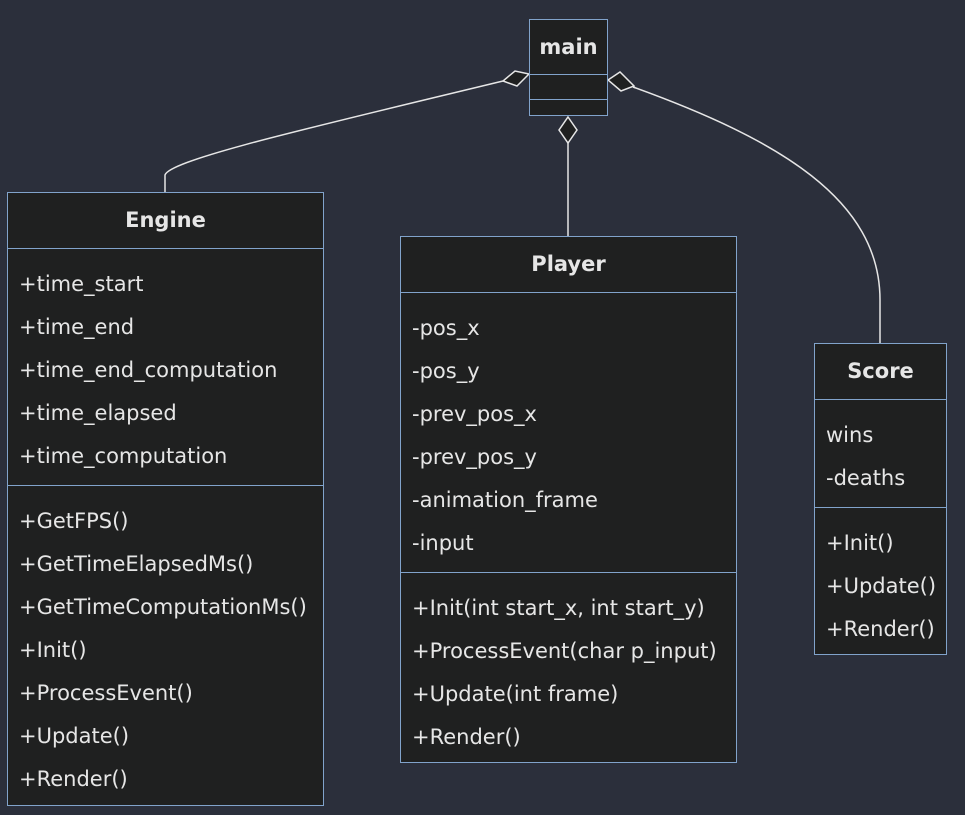 This screenshot has height=815, width=965. Describe the element at coordinates (568, 87) in the screenshot. I see `class-main-attributes` at that location.